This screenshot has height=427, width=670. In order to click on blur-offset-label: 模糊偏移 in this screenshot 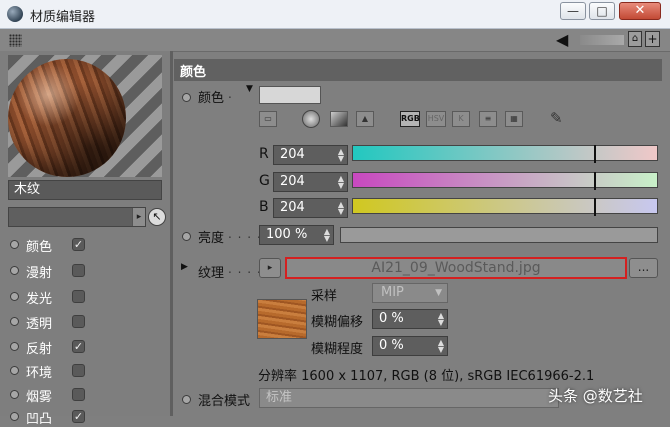, I will do `click(337, 322)`.